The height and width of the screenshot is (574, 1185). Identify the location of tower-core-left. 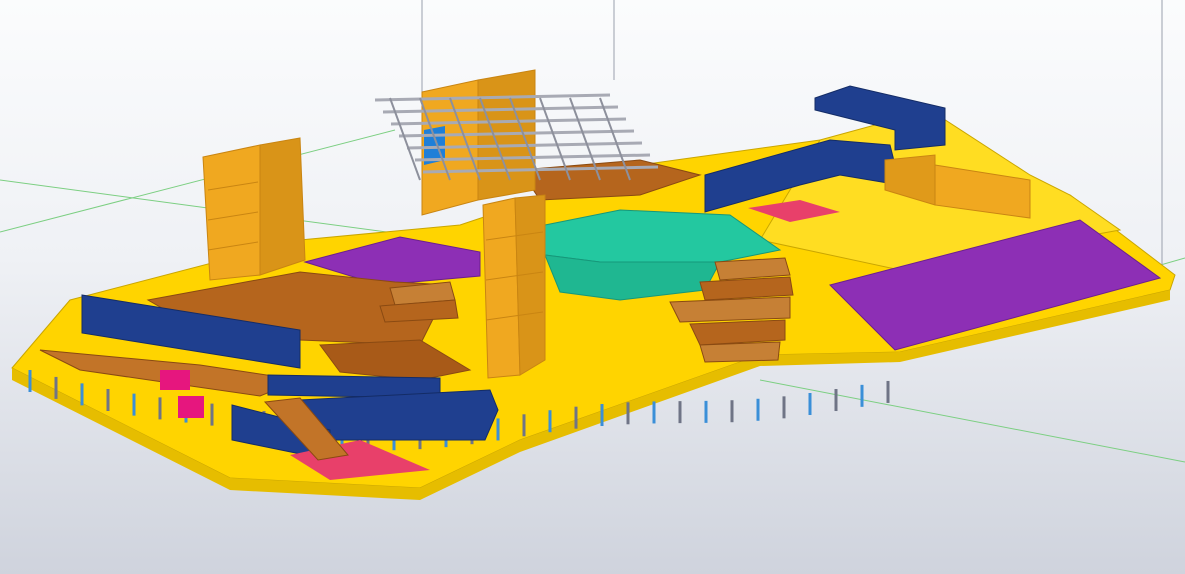
(254, 209).